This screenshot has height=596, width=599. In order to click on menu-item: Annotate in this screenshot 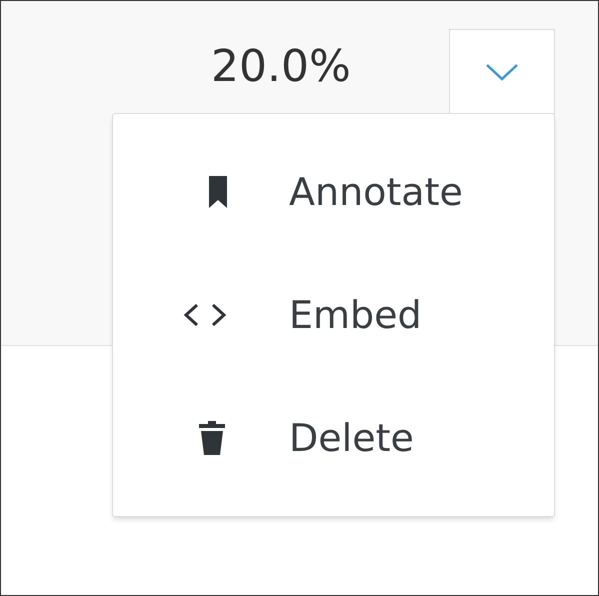, I will do `click(333, 192)`.